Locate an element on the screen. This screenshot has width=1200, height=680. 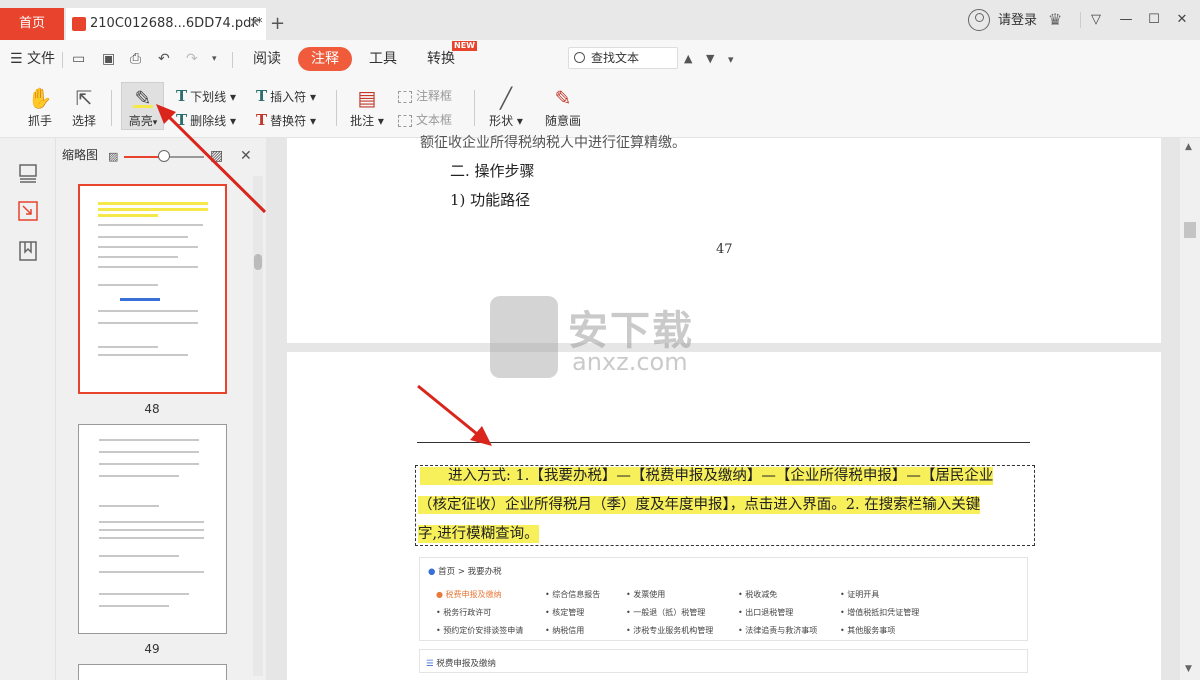
tab-read: 阅读 is located at coordinates (267, 59).